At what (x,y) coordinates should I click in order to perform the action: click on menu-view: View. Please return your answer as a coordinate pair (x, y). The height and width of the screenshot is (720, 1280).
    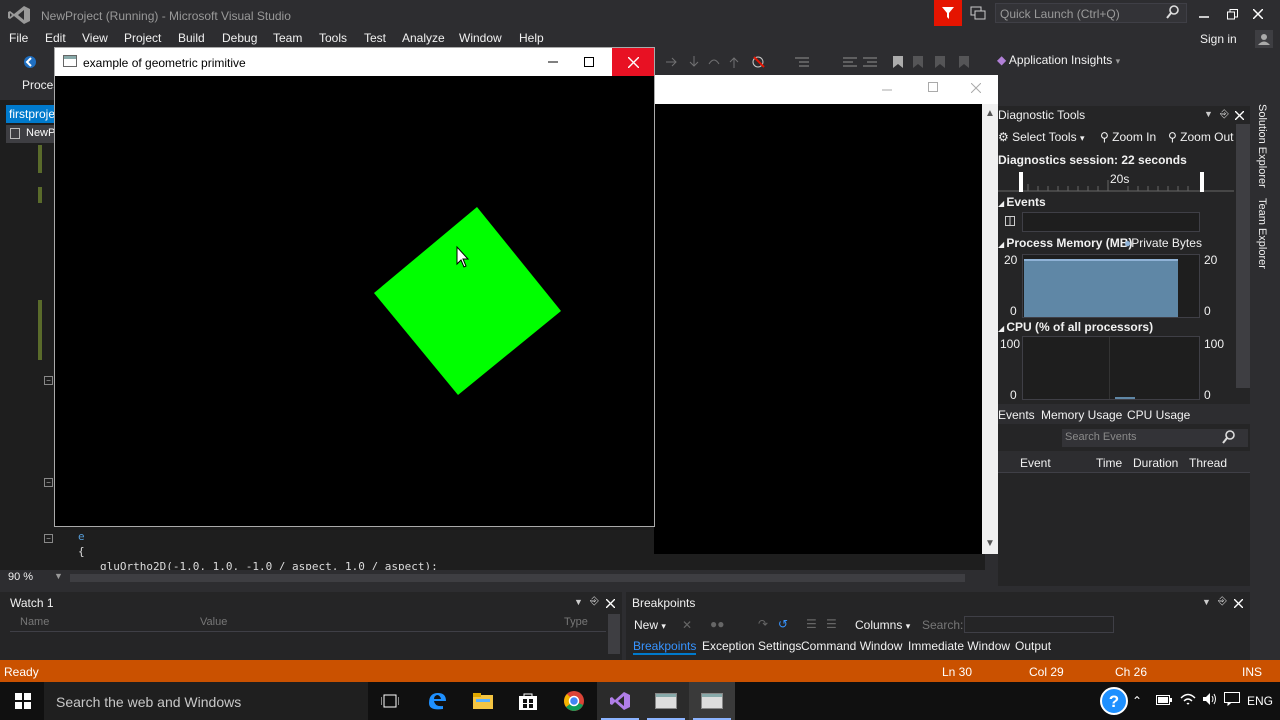
    Looking at the image, I should click on (95, 38).